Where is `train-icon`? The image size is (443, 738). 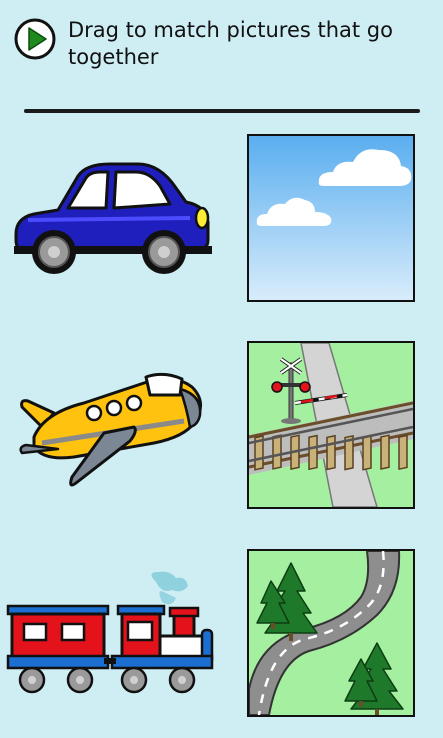 train-icon is located at coordinates (110, 632).